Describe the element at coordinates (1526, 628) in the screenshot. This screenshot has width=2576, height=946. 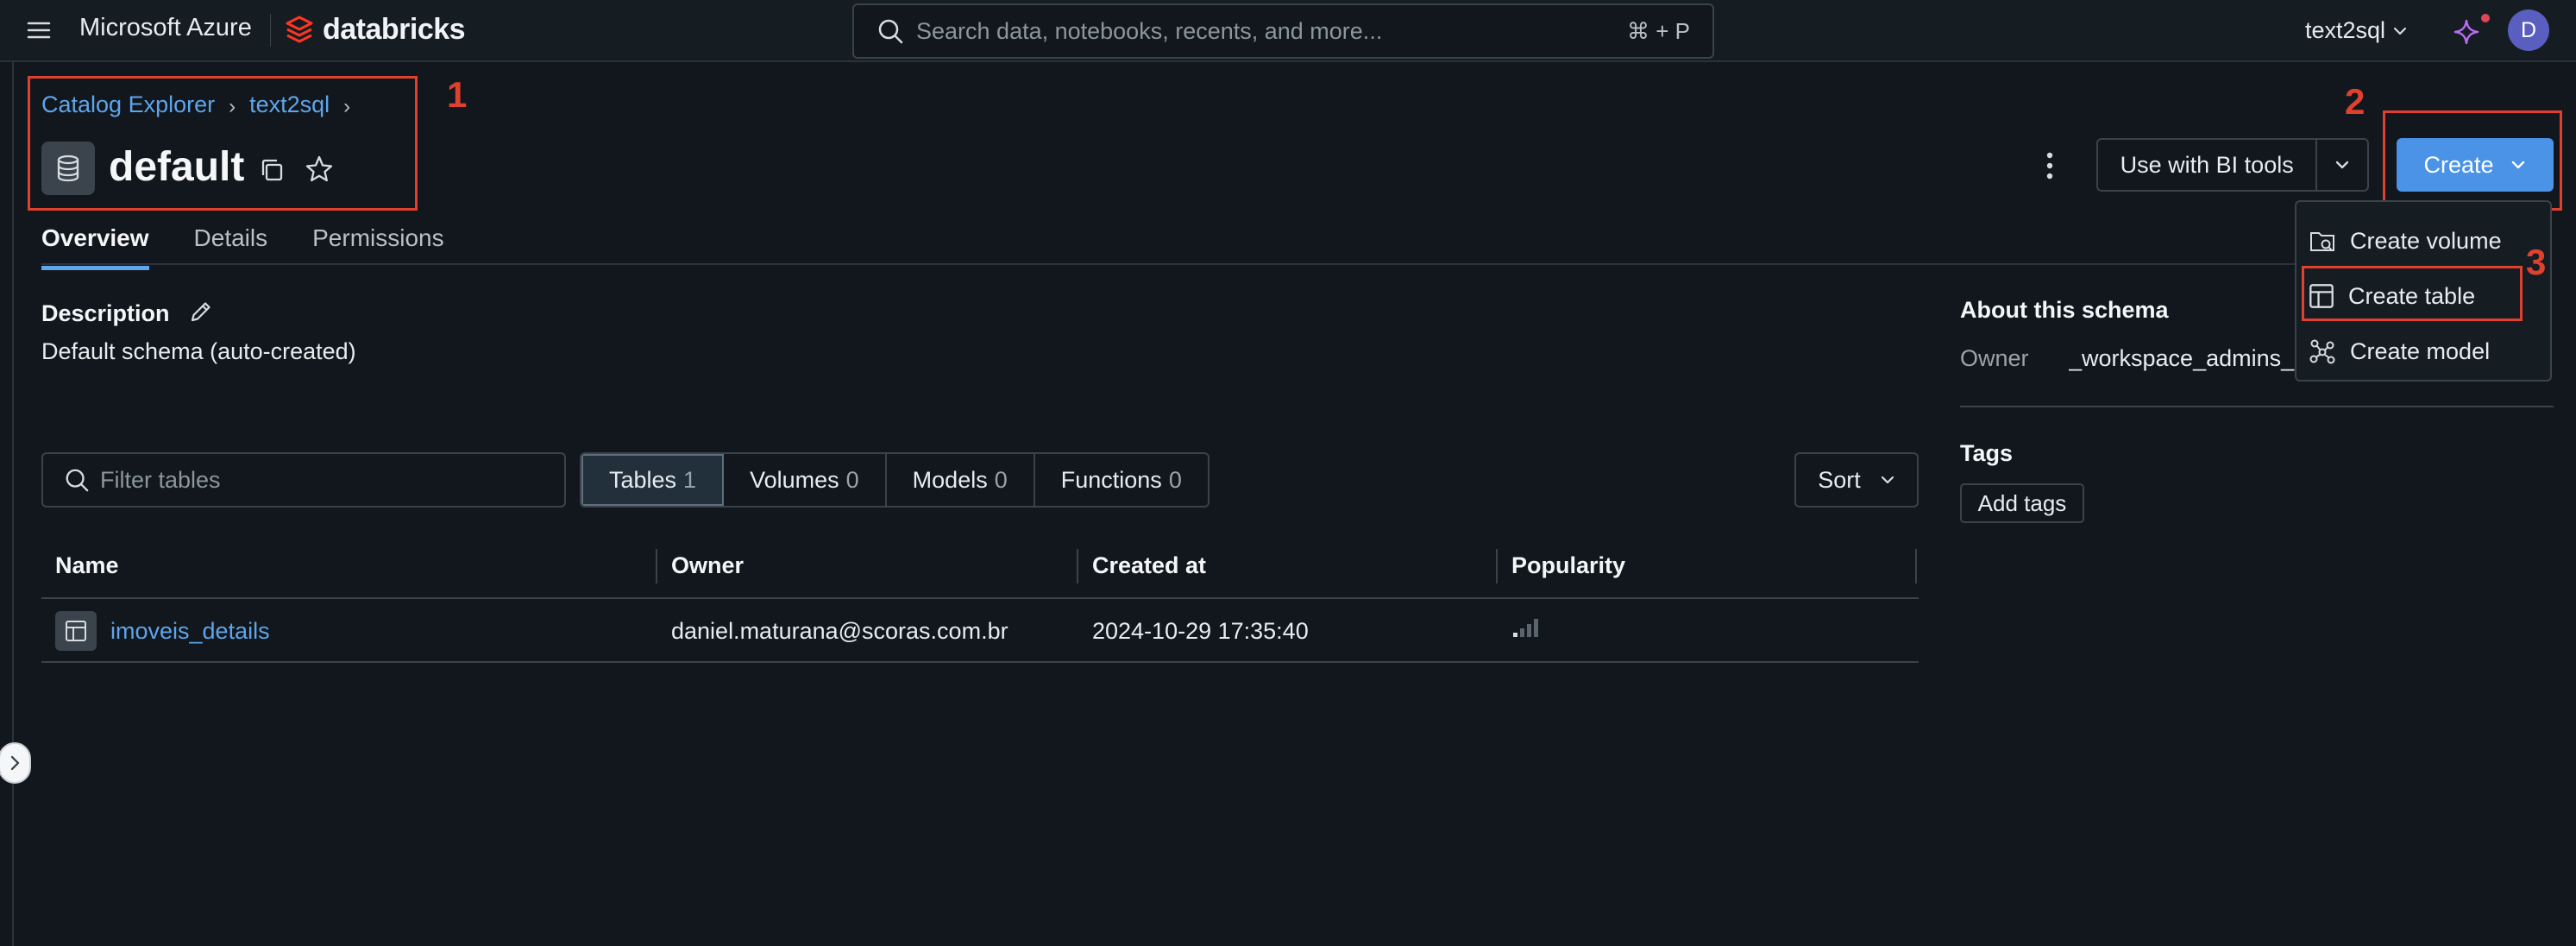
I see `popularity-bars-icon` at that location.